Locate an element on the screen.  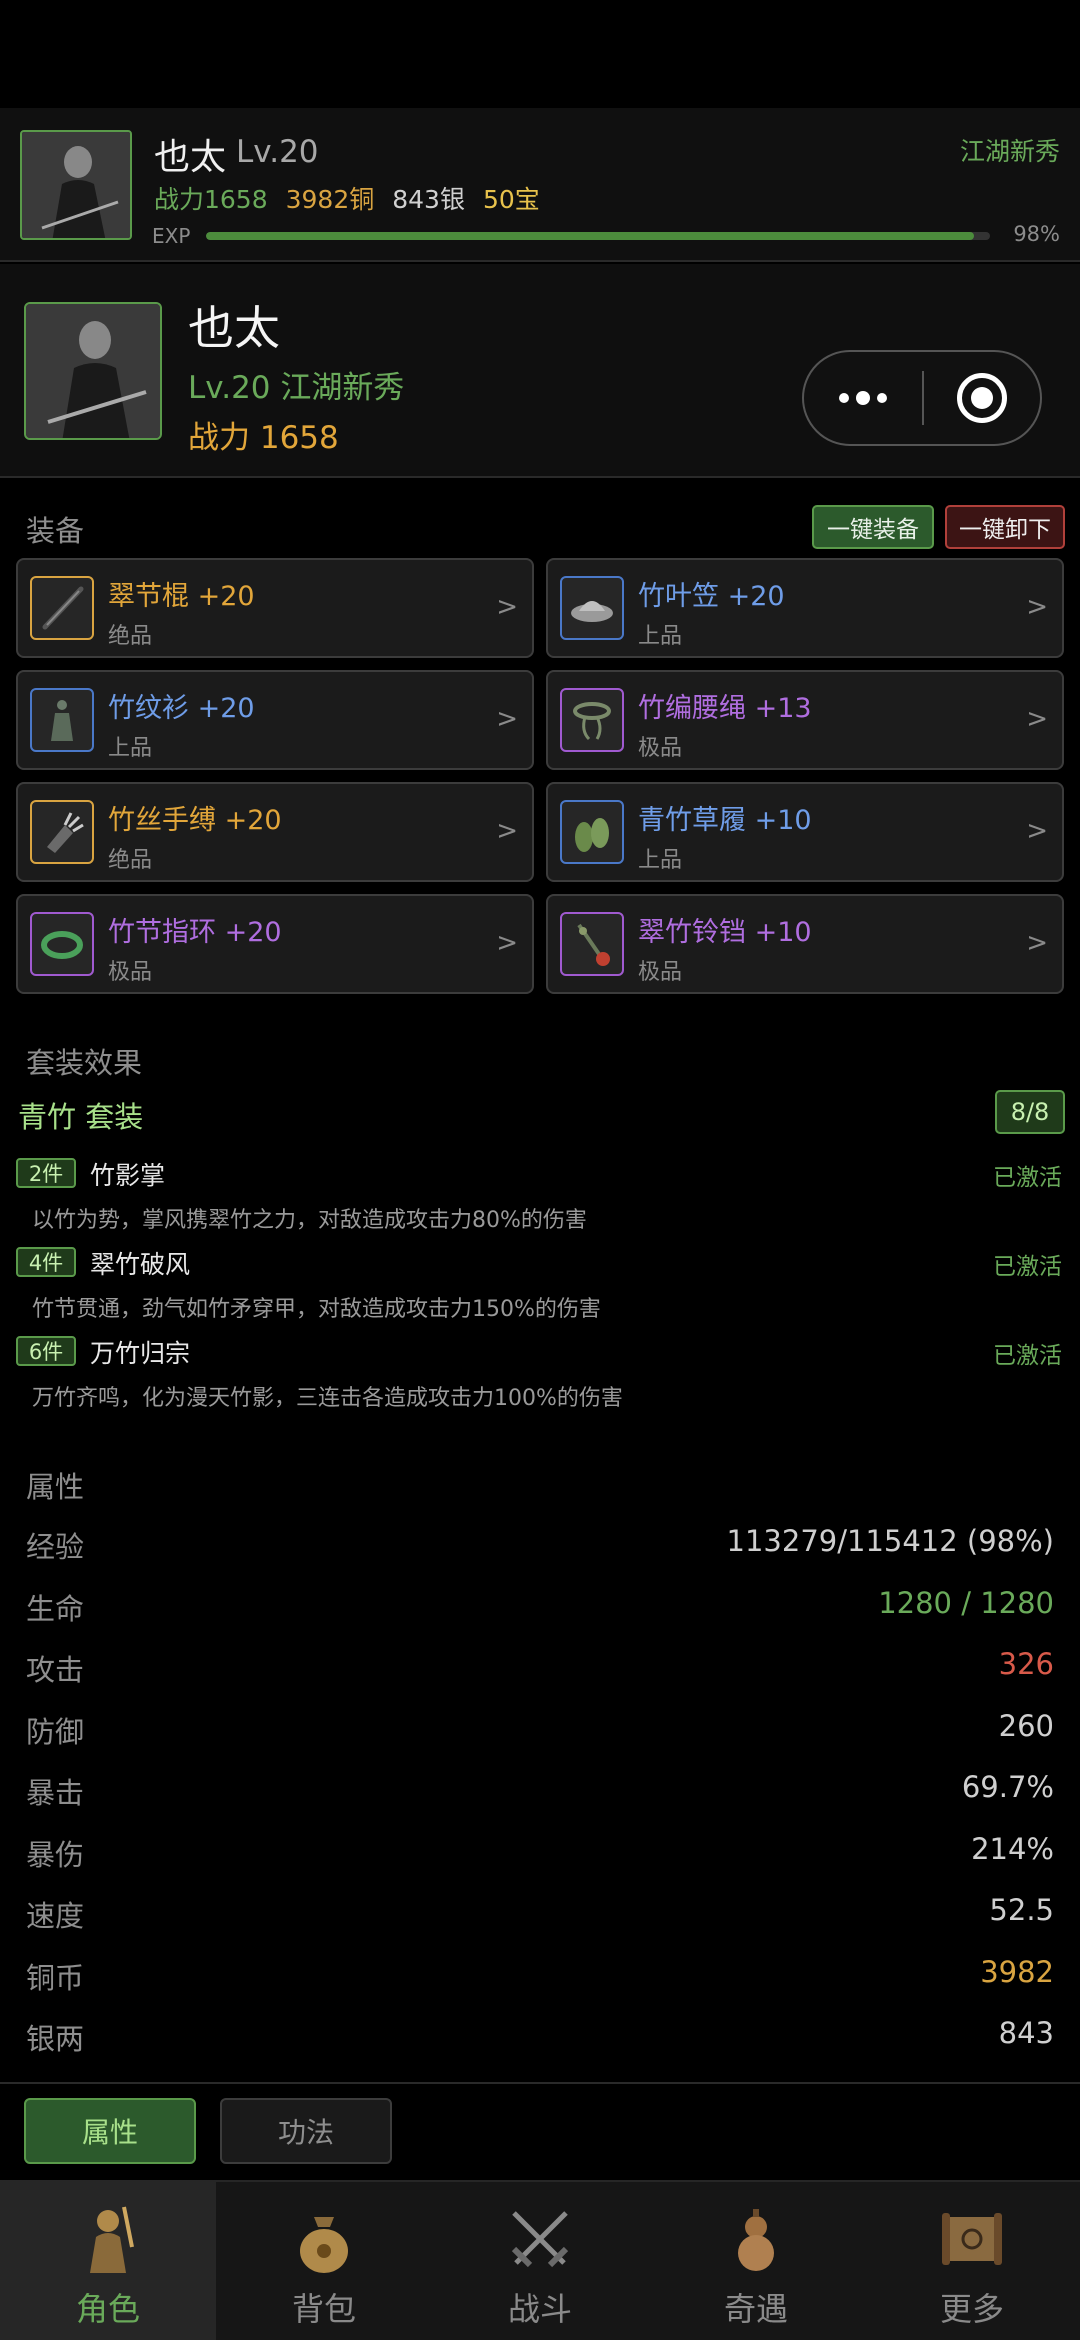
attr-row-hp: 生命 1280 / 1280 is located at coordinates (540, 1607).